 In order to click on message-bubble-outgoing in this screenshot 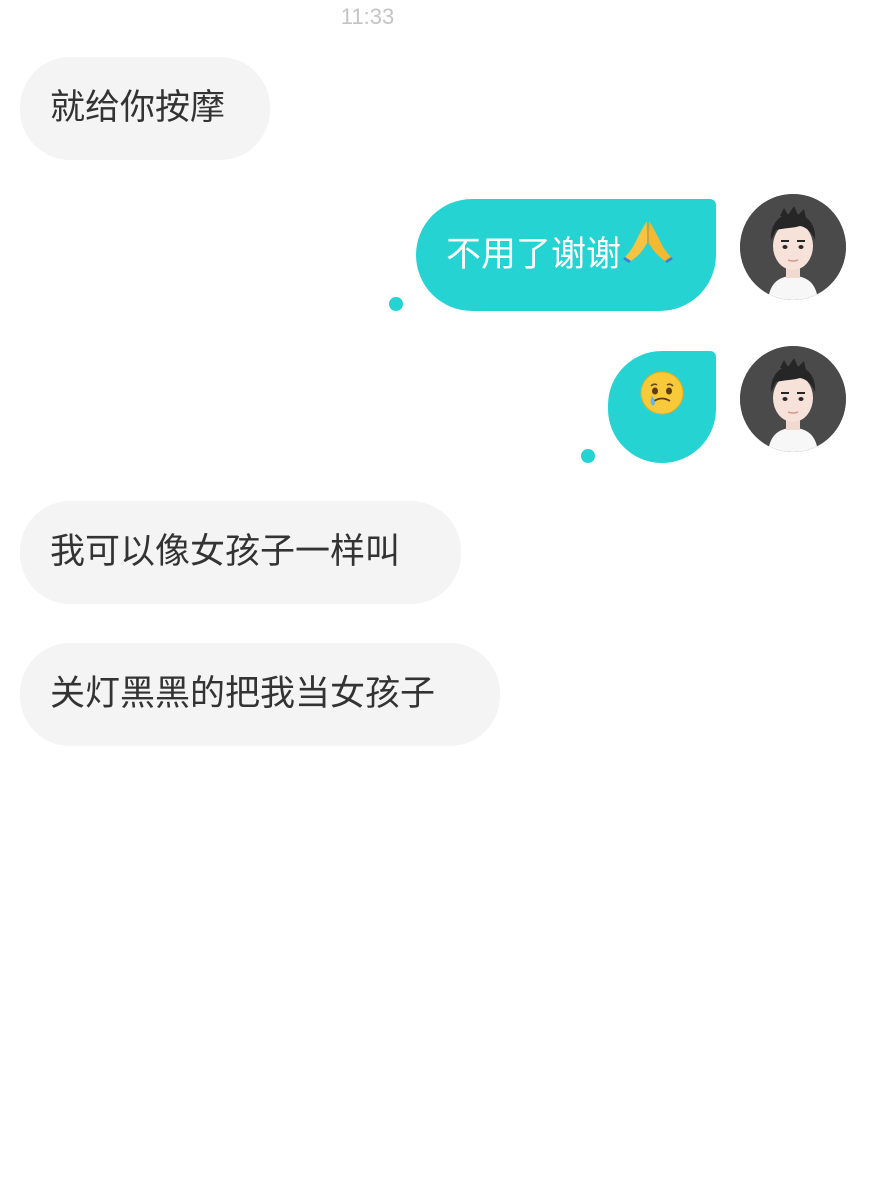, I will do `click(662, 407)`.